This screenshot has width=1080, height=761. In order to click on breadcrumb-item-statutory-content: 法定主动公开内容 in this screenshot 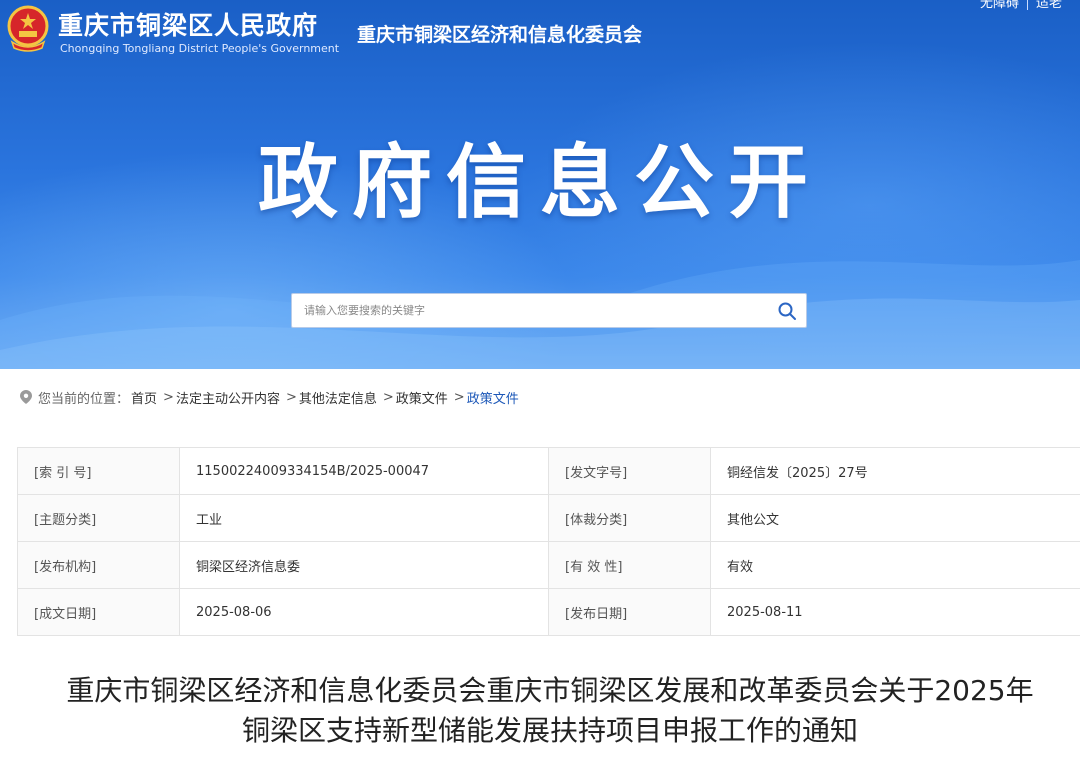, I will do `click(228, 397)`.